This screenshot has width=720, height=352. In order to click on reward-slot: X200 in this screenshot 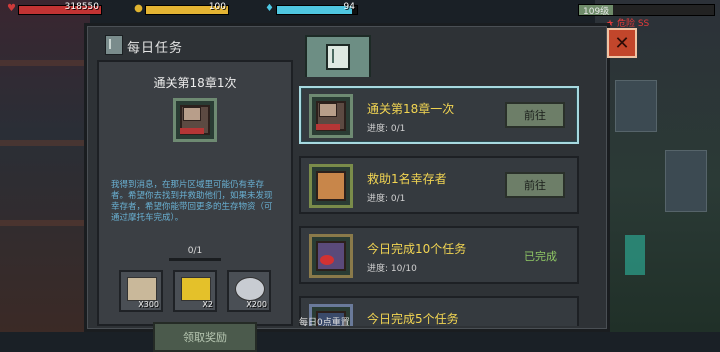, I will do `click(249, 291)`.